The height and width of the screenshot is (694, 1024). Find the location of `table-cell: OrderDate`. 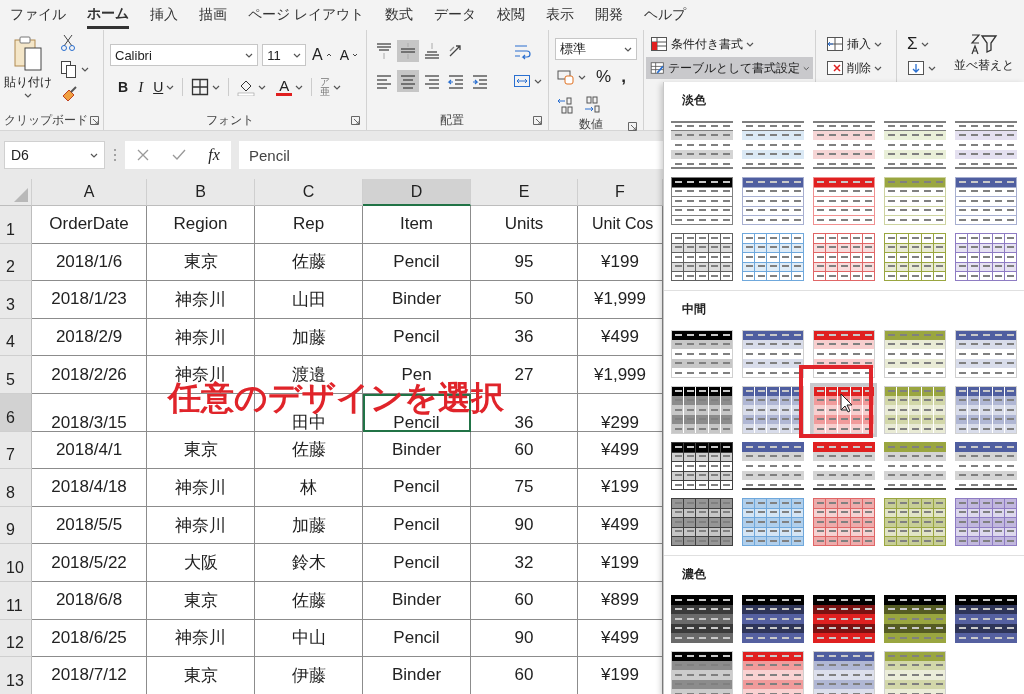

table-cell: OrderDate is located at coordinates (89, 225).